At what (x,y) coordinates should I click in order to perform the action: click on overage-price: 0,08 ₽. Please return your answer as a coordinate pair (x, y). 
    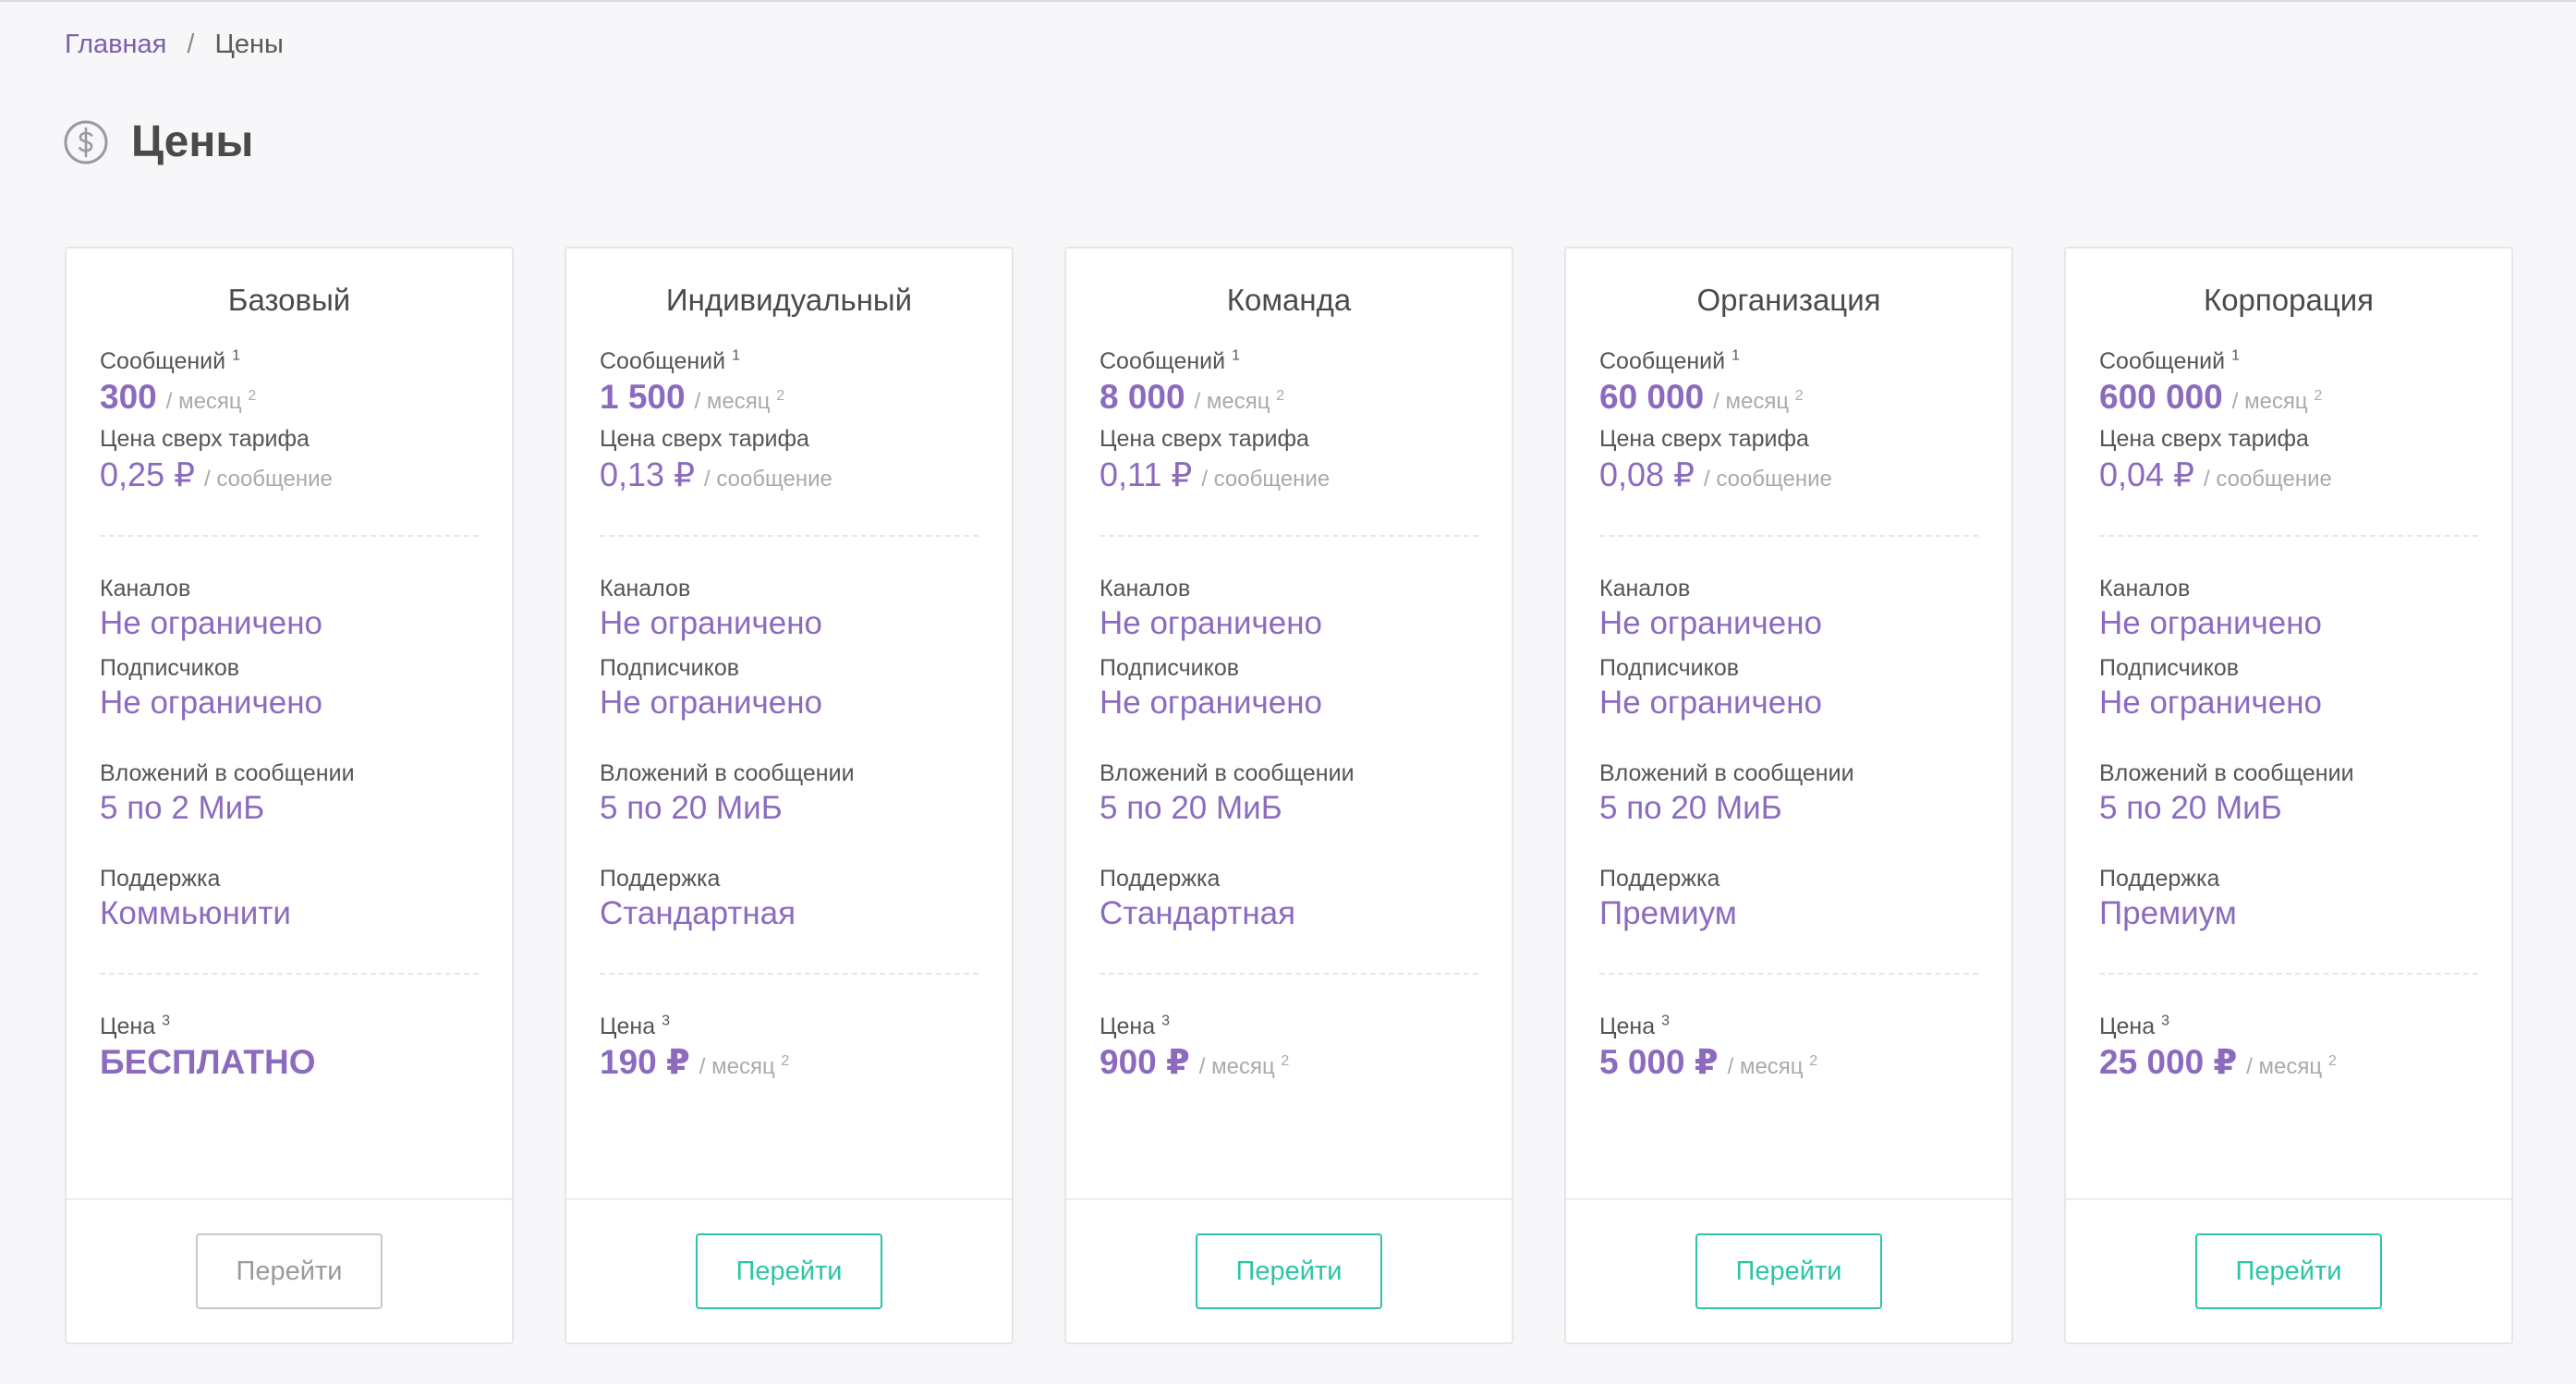
    Looking at the image, I should click on (1647, 474).